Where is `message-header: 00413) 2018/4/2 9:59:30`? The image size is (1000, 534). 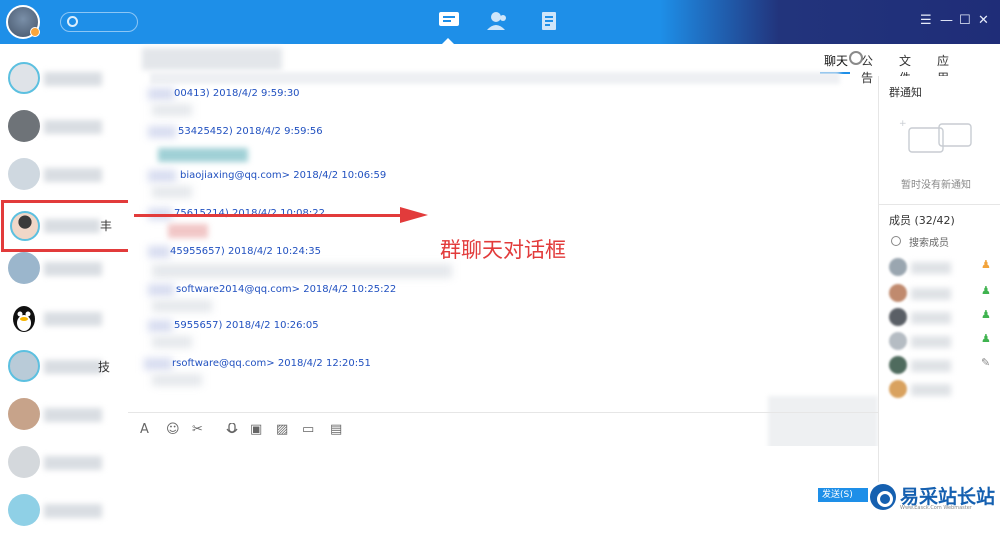
message-header: 00413) 2018/4/2 9:59:30 is located at coordinates (237, 93).